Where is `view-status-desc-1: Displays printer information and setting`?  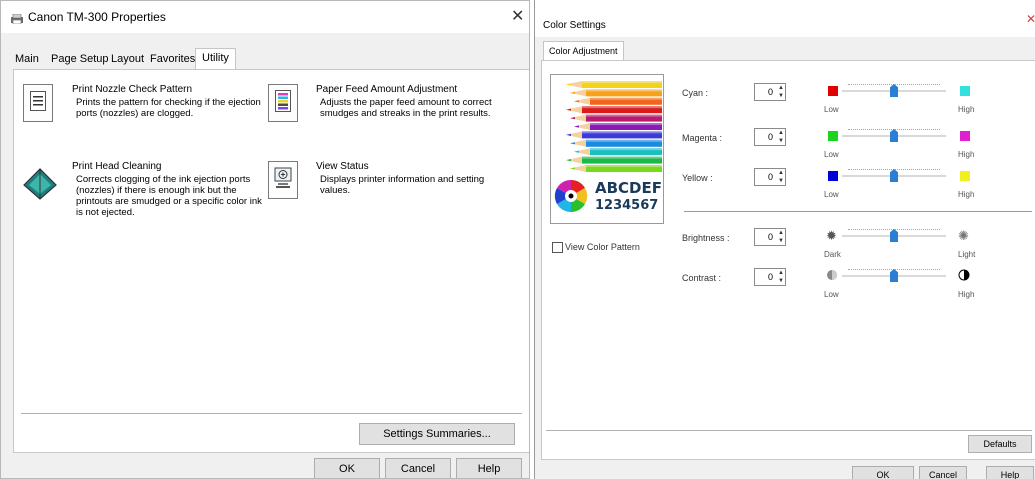 view-status-desc-1: Displays printer information and setting is located at coordinates (402, 179).